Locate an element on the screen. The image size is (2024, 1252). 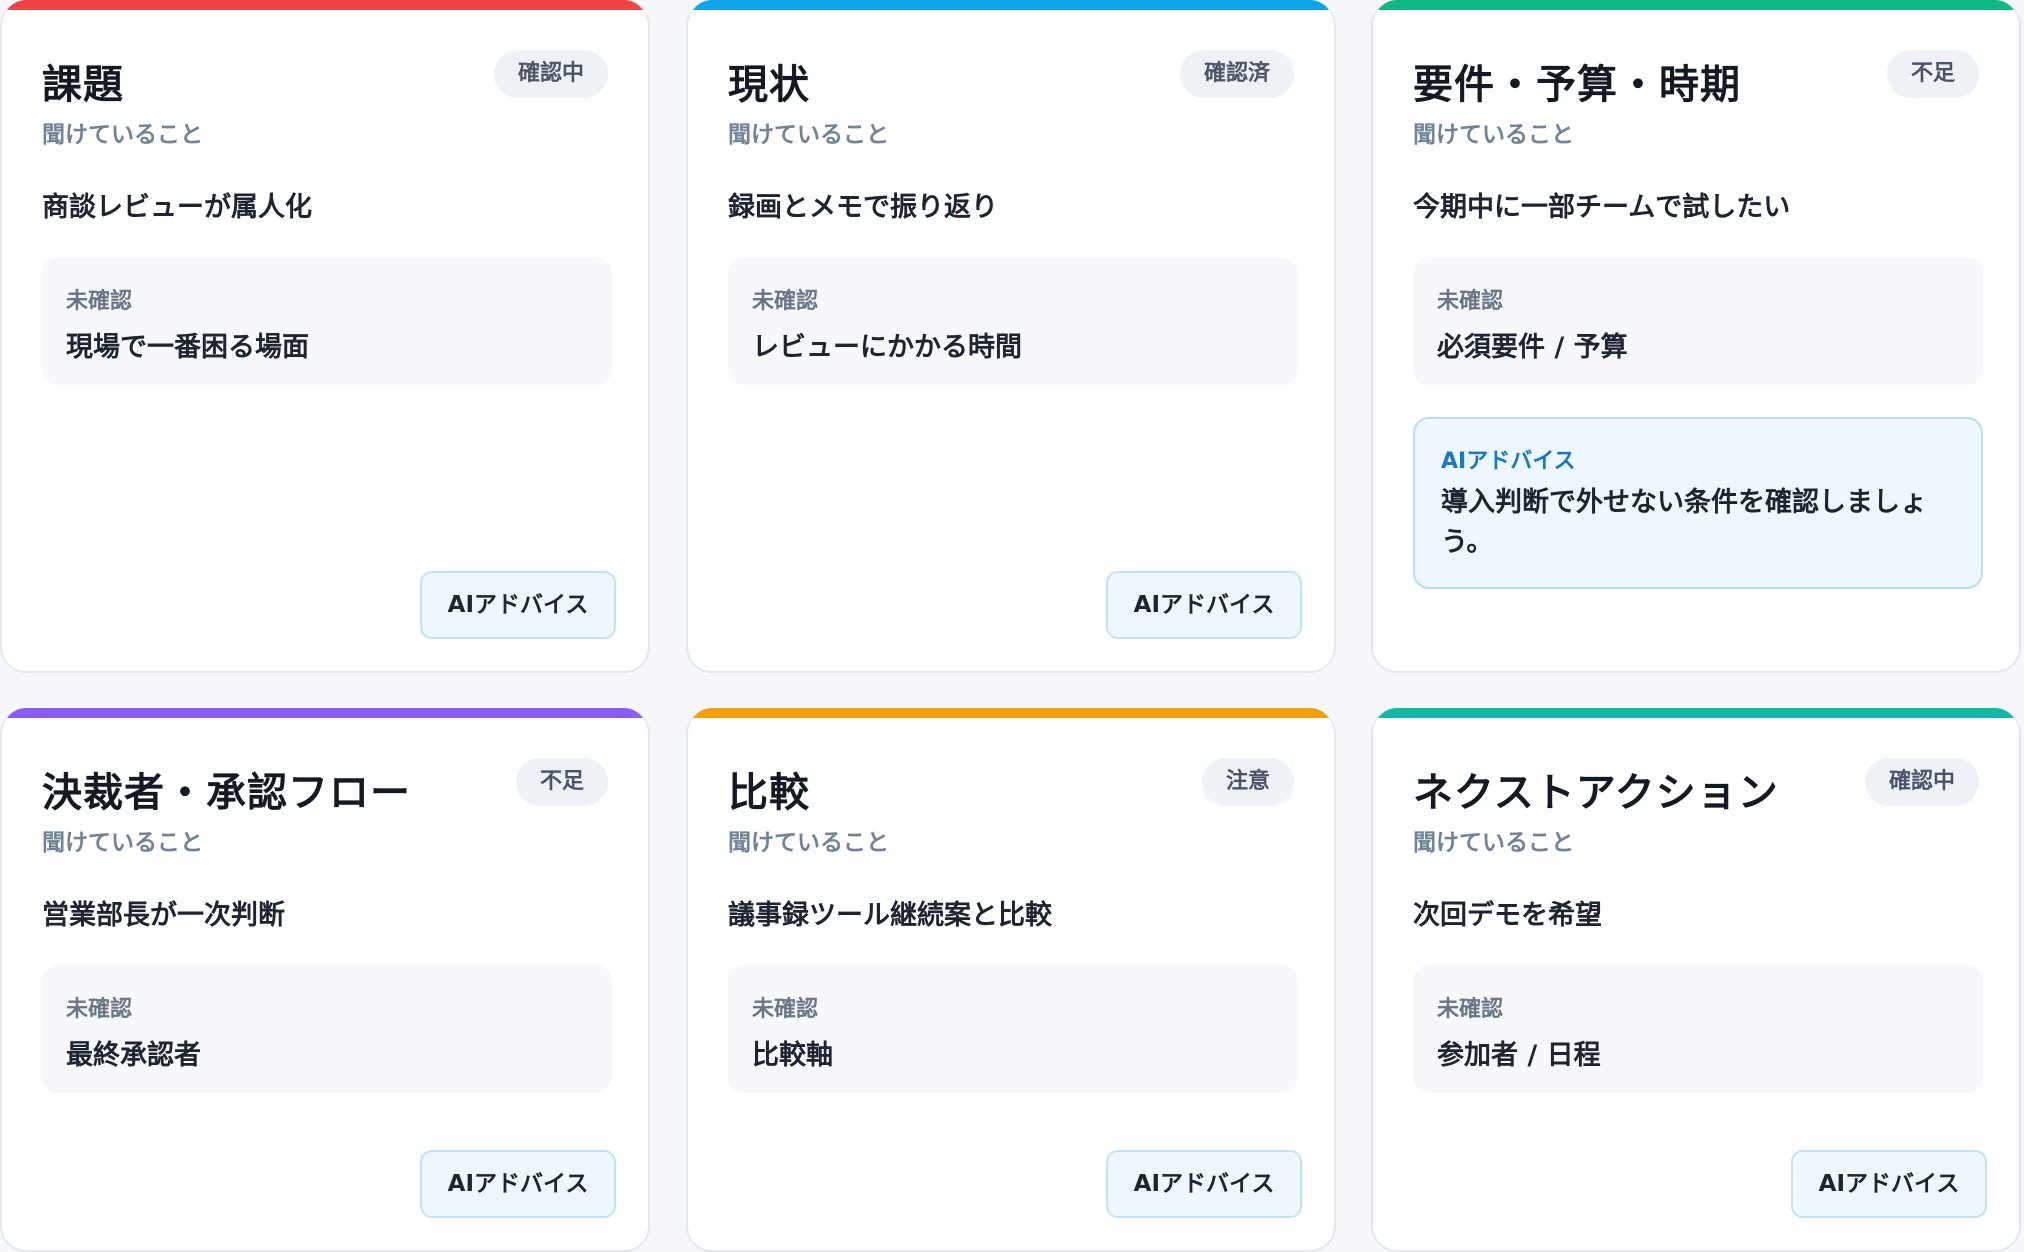
heard-value: 今期中に一部チームで試したい is located at coordinates (1602, 207).